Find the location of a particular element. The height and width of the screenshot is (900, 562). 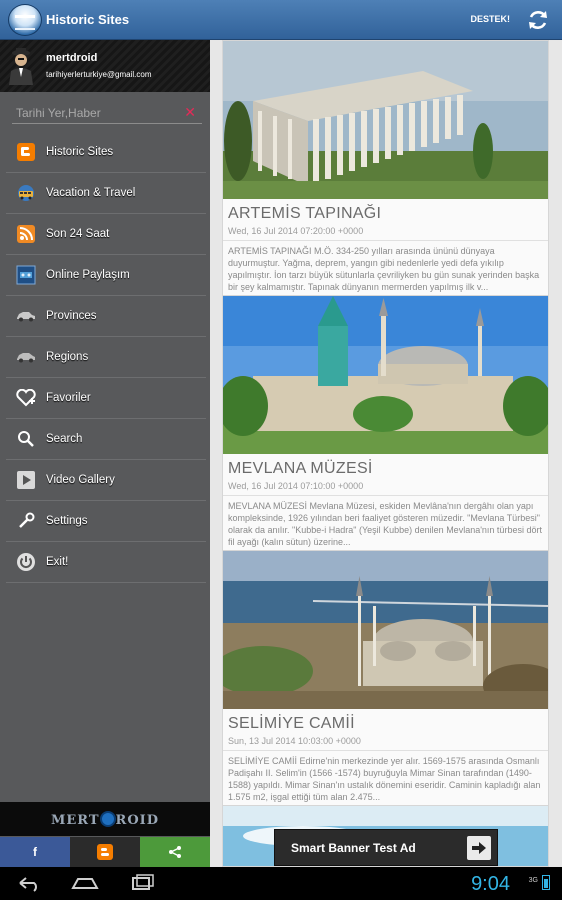

blogger-share-button is located at coordinates (105, 852).